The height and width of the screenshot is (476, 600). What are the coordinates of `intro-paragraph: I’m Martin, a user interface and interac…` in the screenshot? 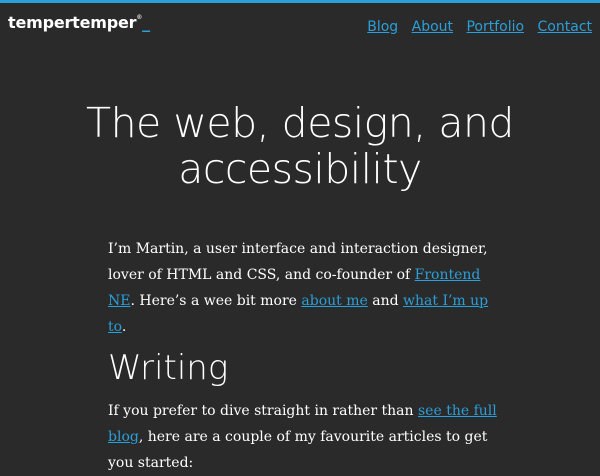 It's located at (303, 288).